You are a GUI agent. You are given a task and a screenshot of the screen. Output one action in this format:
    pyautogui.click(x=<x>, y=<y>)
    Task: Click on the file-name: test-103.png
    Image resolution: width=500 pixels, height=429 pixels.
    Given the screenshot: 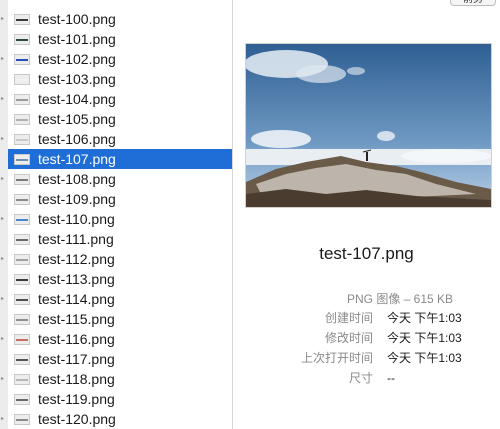 What is the action you would take?
    pyautogui.click(x=77, y=79)
    